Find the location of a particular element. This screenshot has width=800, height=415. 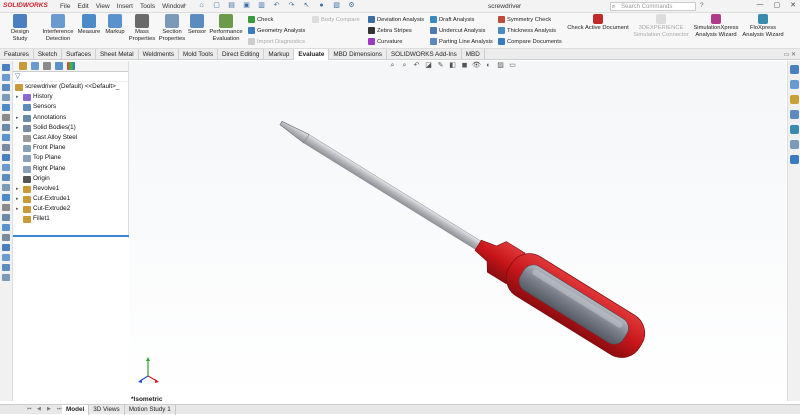

menu-tools: Tools is located at coordinates (147, 6).